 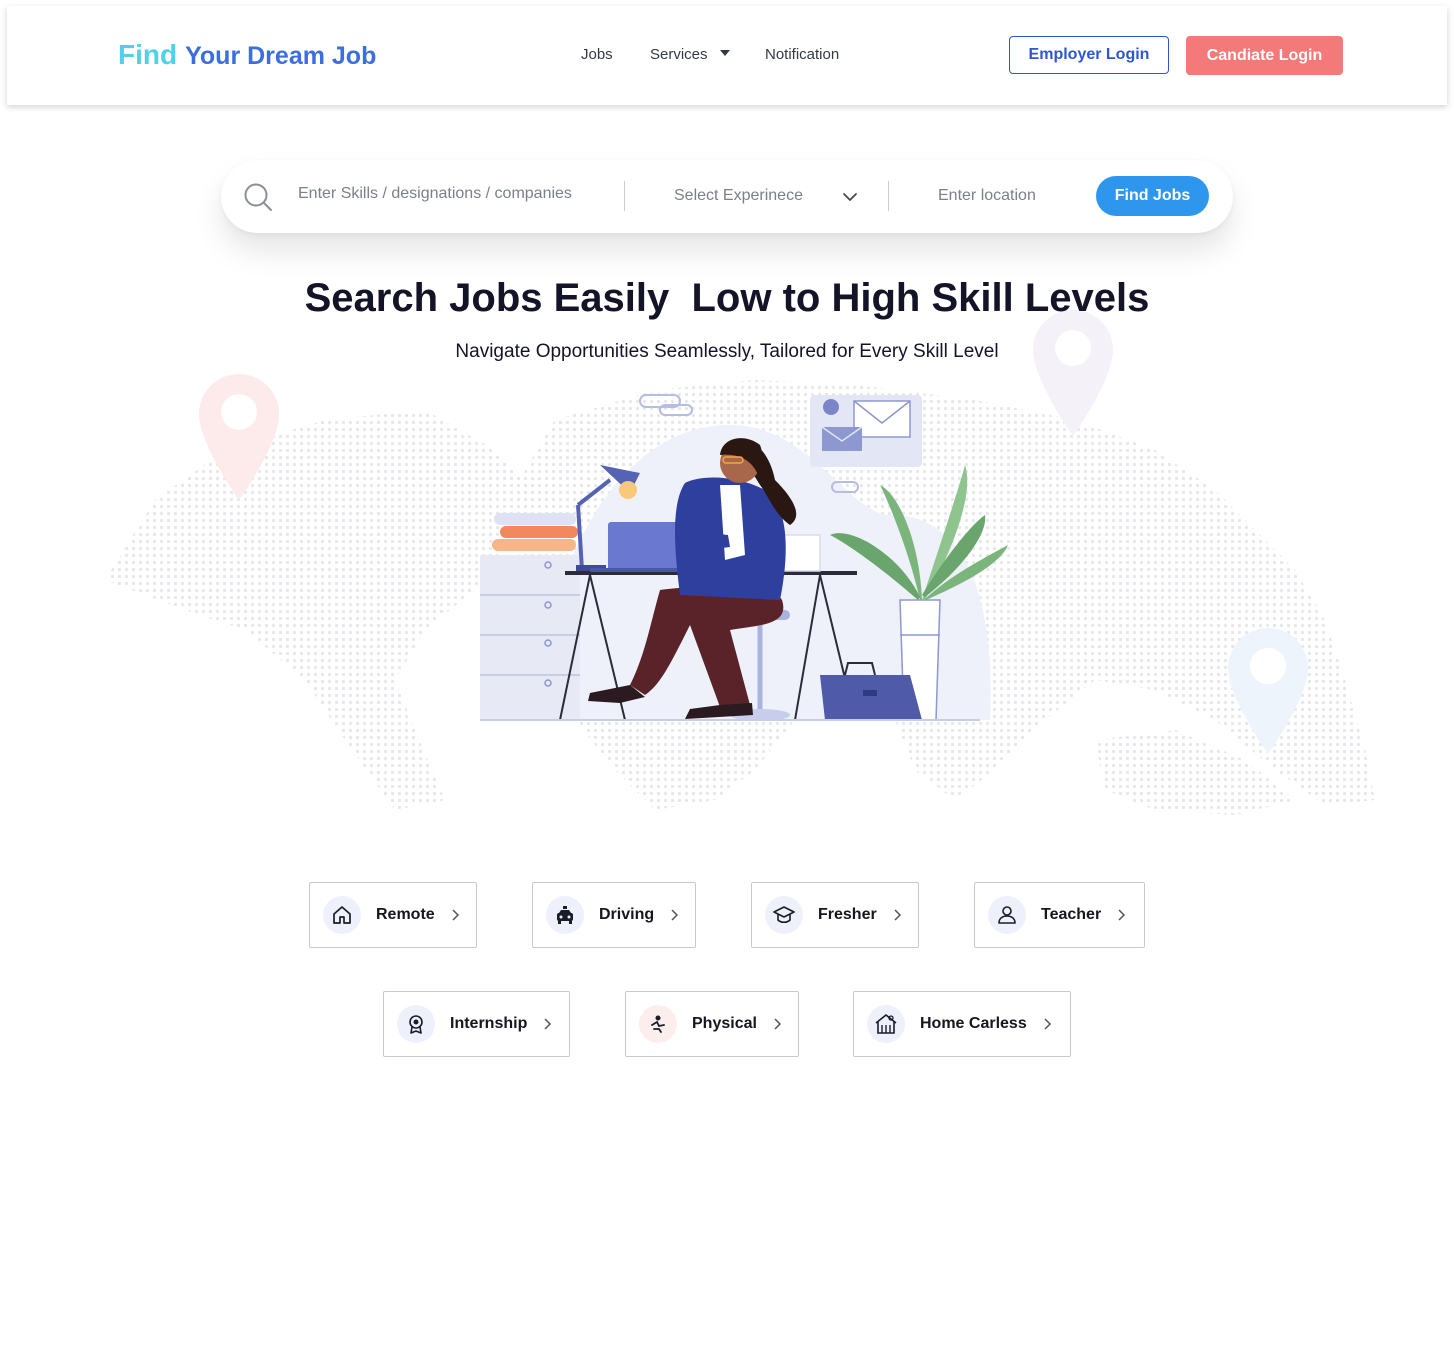 I want to click on employer-login-button: Employer Login, so click(x=1089, y=55).